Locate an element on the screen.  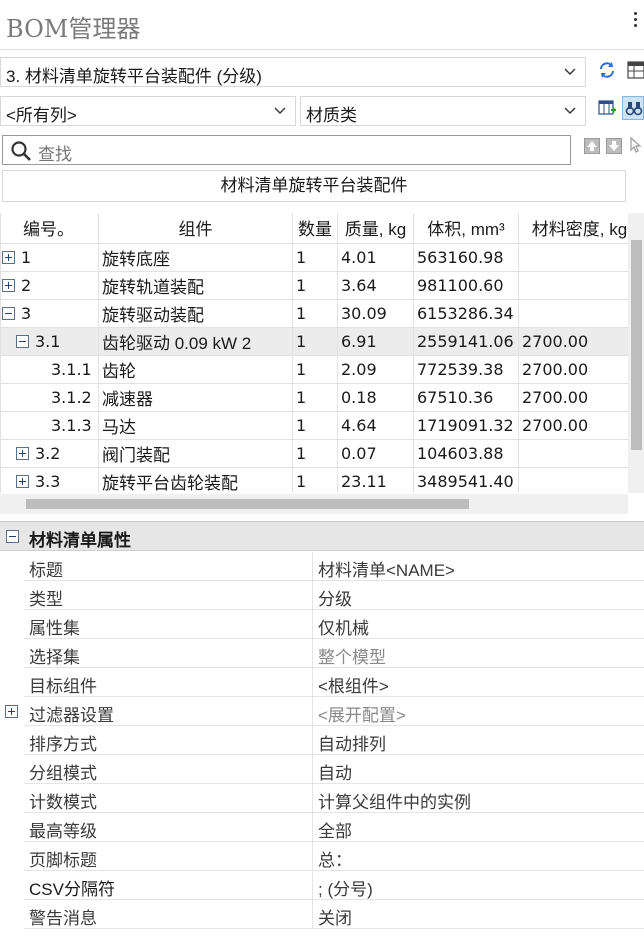
property-key: 警告消息 is located at coordinates (63, 918).